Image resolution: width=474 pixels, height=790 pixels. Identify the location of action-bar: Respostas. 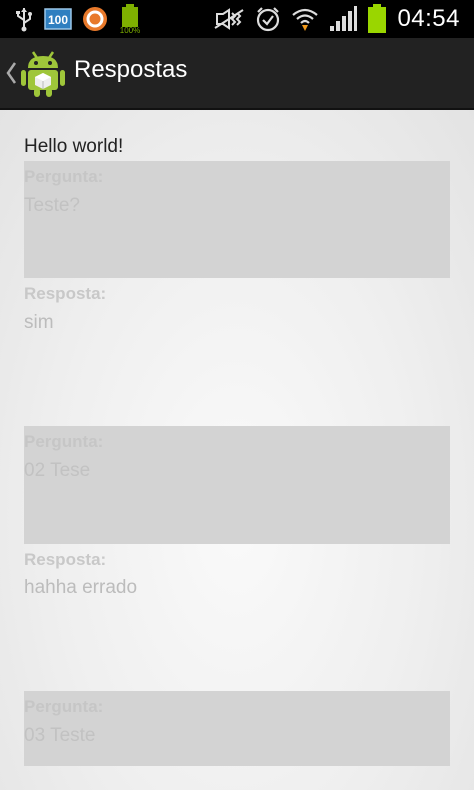
(237, 74).